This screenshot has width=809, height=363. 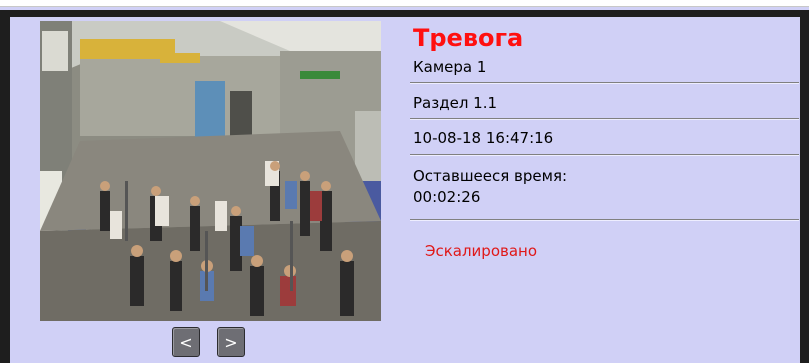 What do you see at coordinates (450, 67) in the screenshot?
I see `camera-name: Камера 1` at bounding box center [450, 67].